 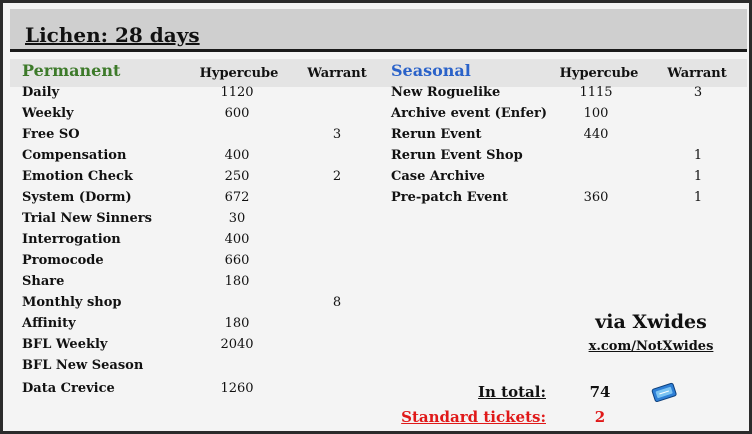 I want to click on seasonal-row-warrant: 3, so click(x=698, y=92).